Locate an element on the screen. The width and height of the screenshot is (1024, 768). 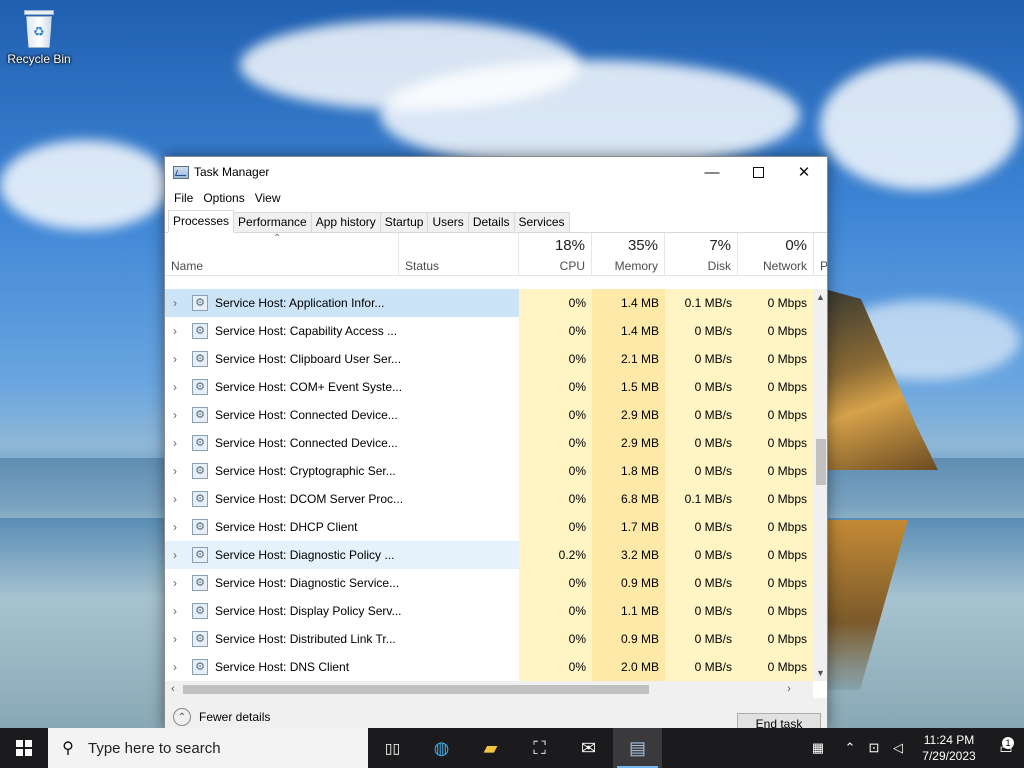
vertical-scrollbar: ▲ ▼ is located at coordinates (820, 485).